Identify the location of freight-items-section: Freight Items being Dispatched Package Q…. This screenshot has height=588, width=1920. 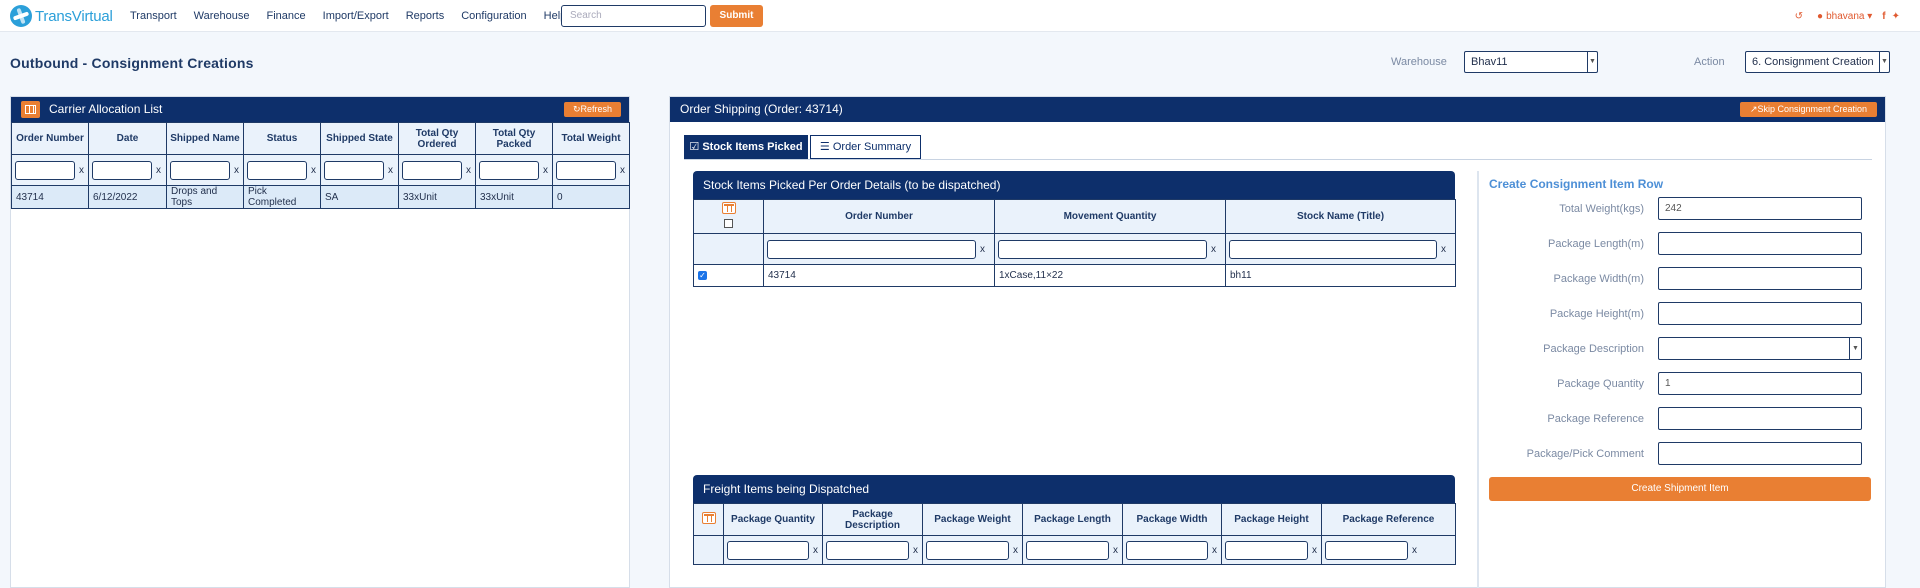
(1074, 520).